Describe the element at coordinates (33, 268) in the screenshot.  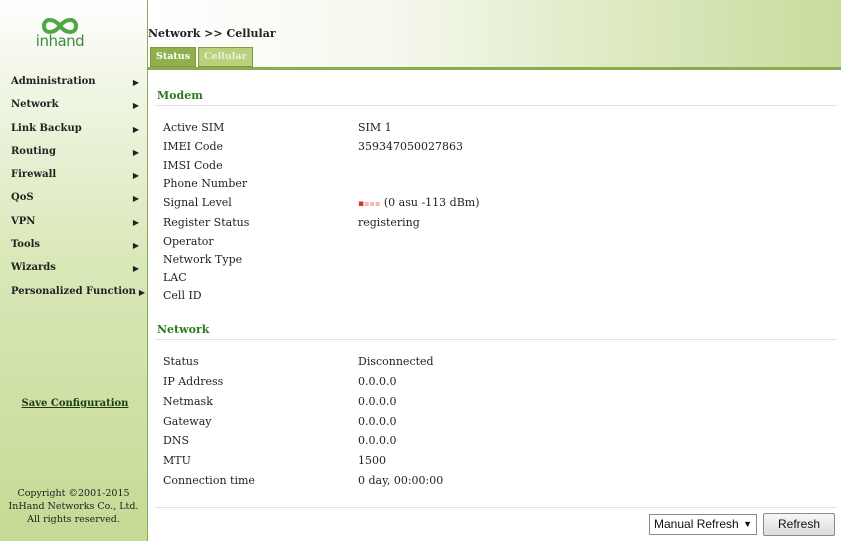
I see `sidebar-item-label: Wizards` at that location.